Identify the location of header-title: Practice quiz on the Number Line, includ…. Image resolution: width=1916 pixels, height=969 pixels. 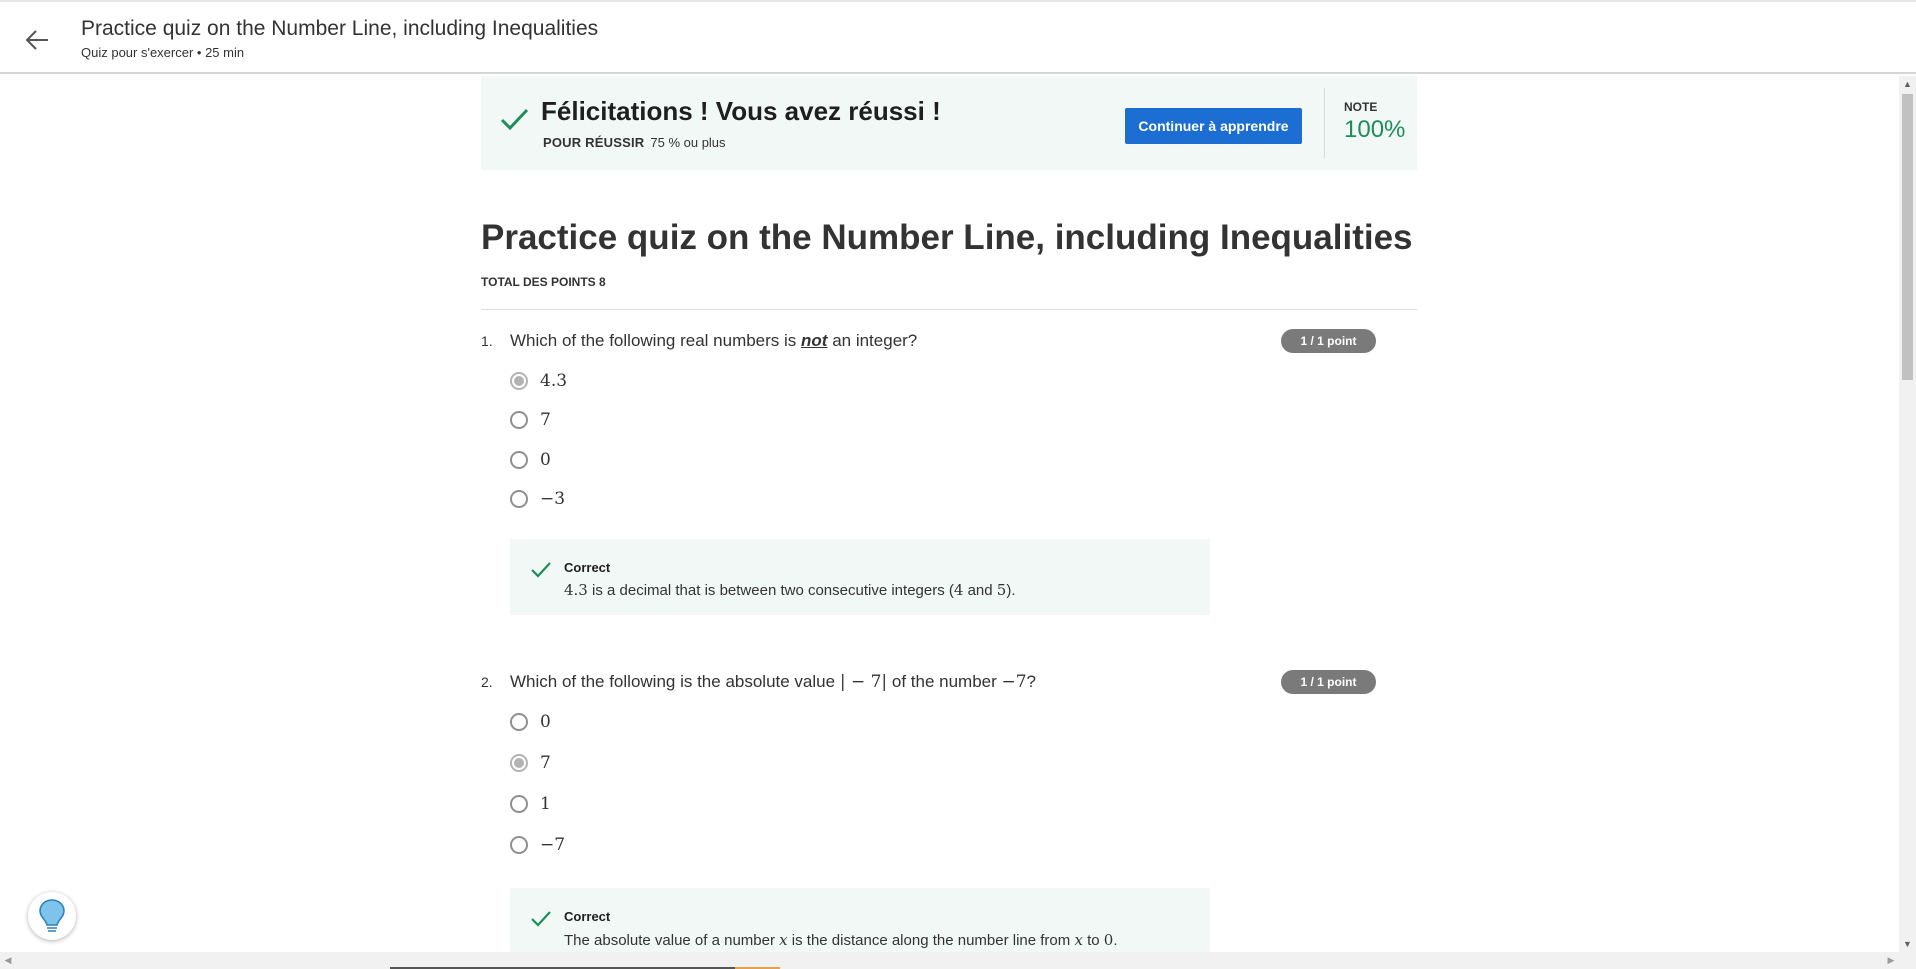
(340, 28).